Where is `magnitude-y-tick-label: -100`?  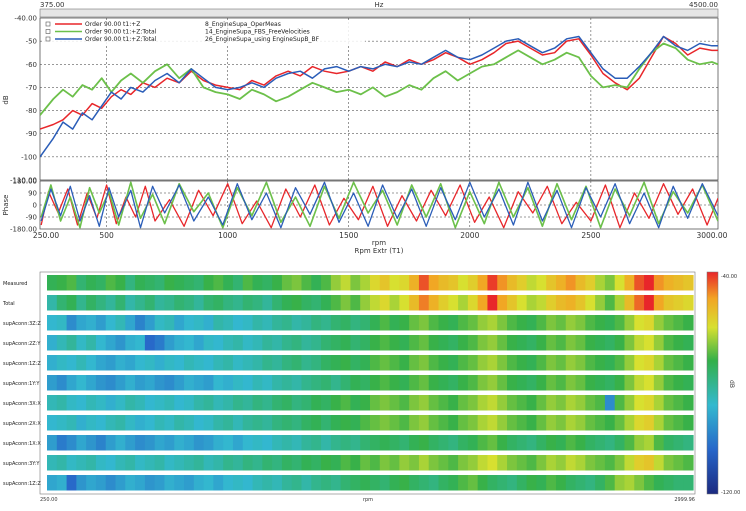
magnitude-y-tick-label: -100 is located at coordinates (29, 157).